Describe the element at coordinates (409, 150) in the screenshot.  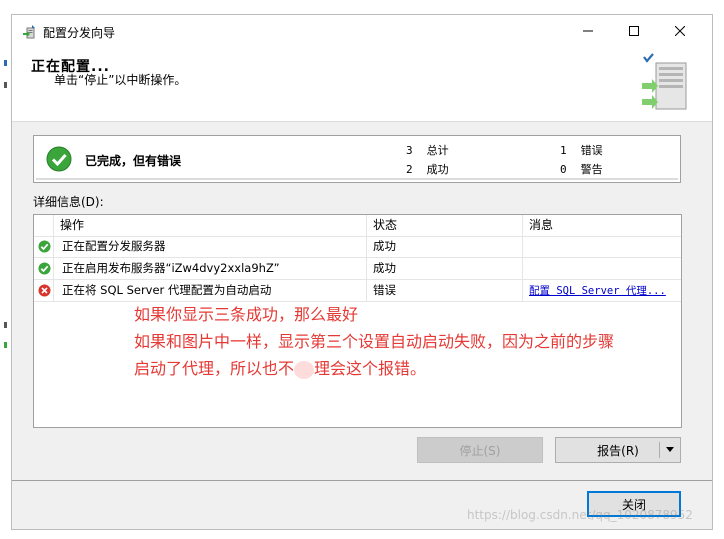
I see `total-count: 3` at that location.